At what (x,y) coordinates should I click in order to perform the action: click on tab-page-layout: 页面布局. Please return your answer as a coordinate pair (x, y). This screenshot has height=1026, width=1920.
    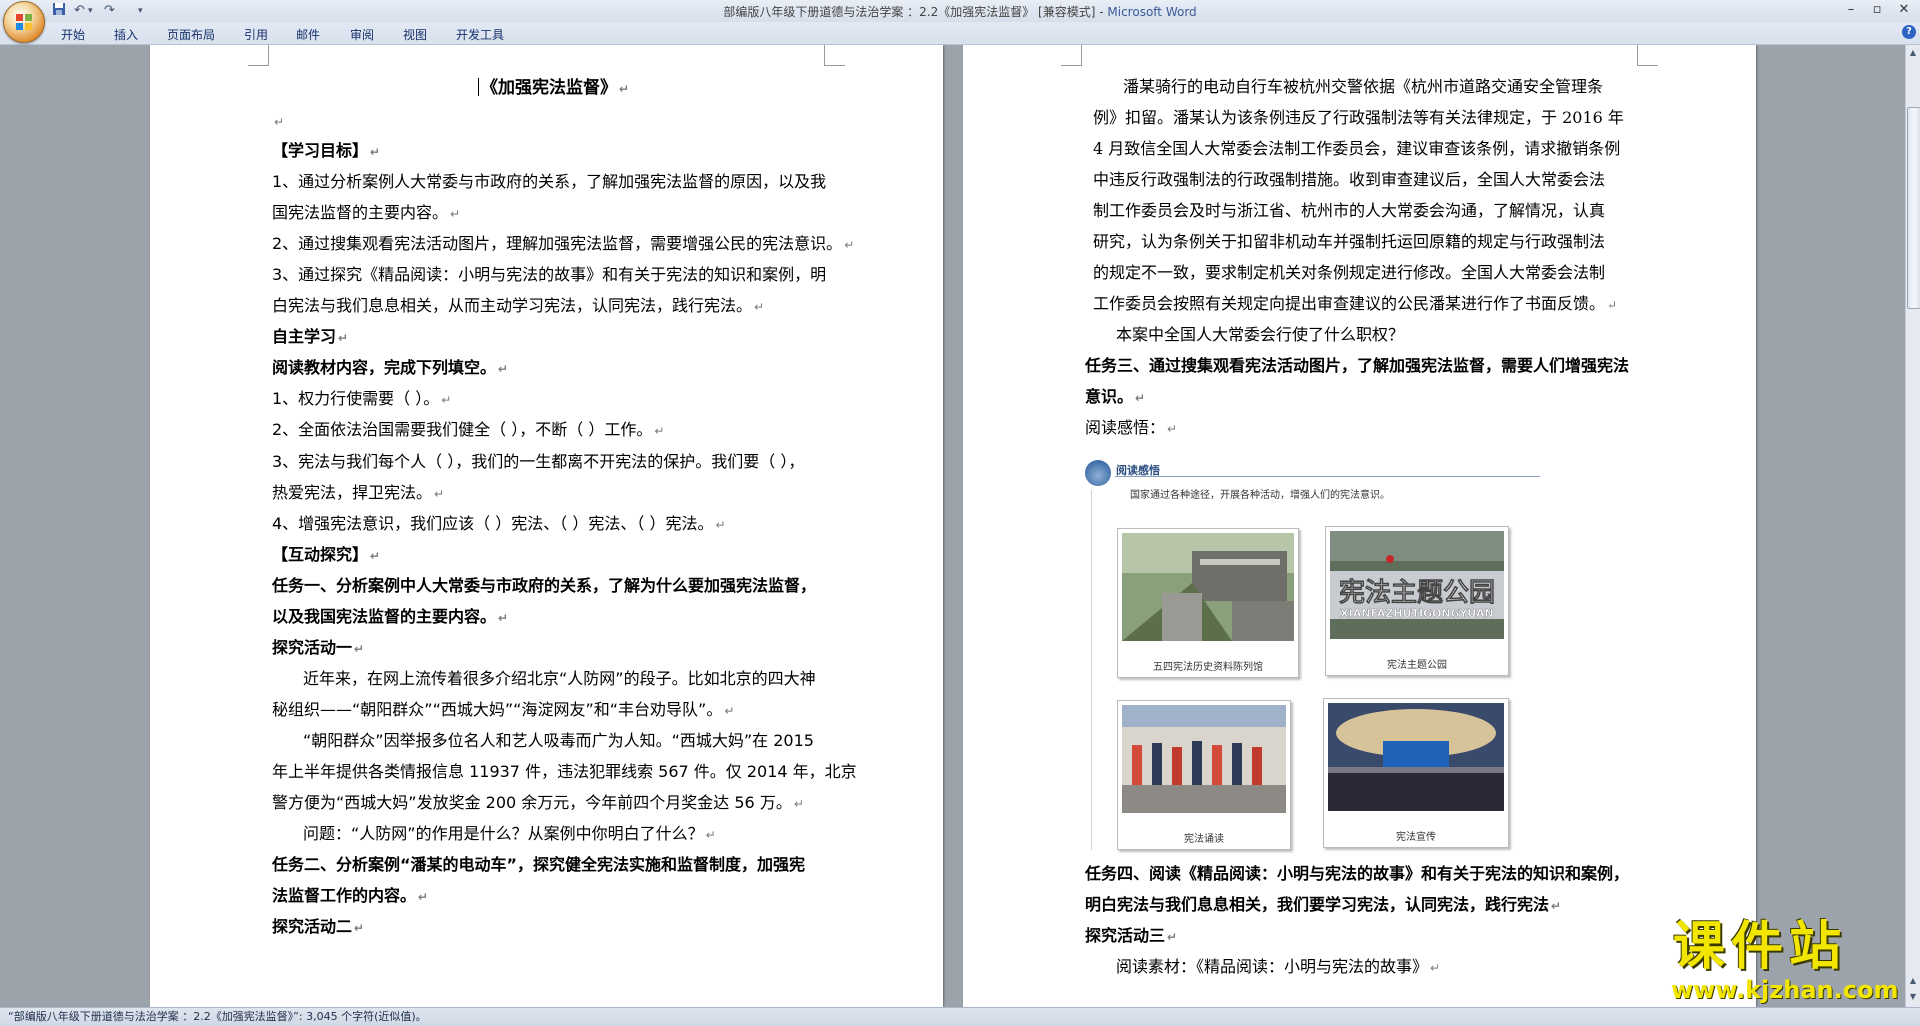
    Looking at the image, I should click on (191, 34).